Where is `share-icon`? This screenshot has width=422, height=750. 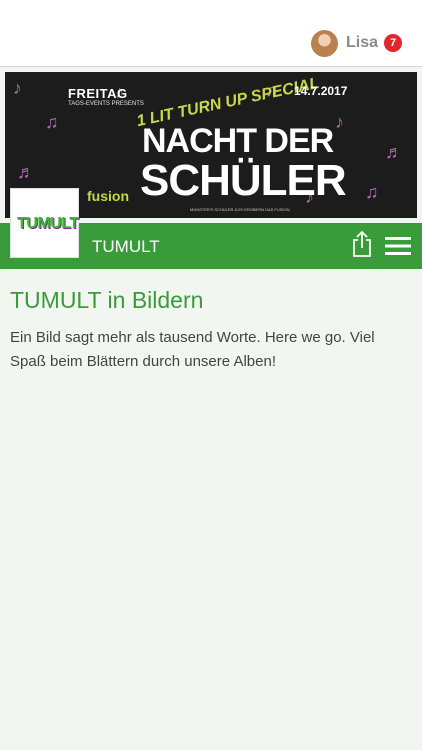
share-icon is located at coordinates (362, 244).